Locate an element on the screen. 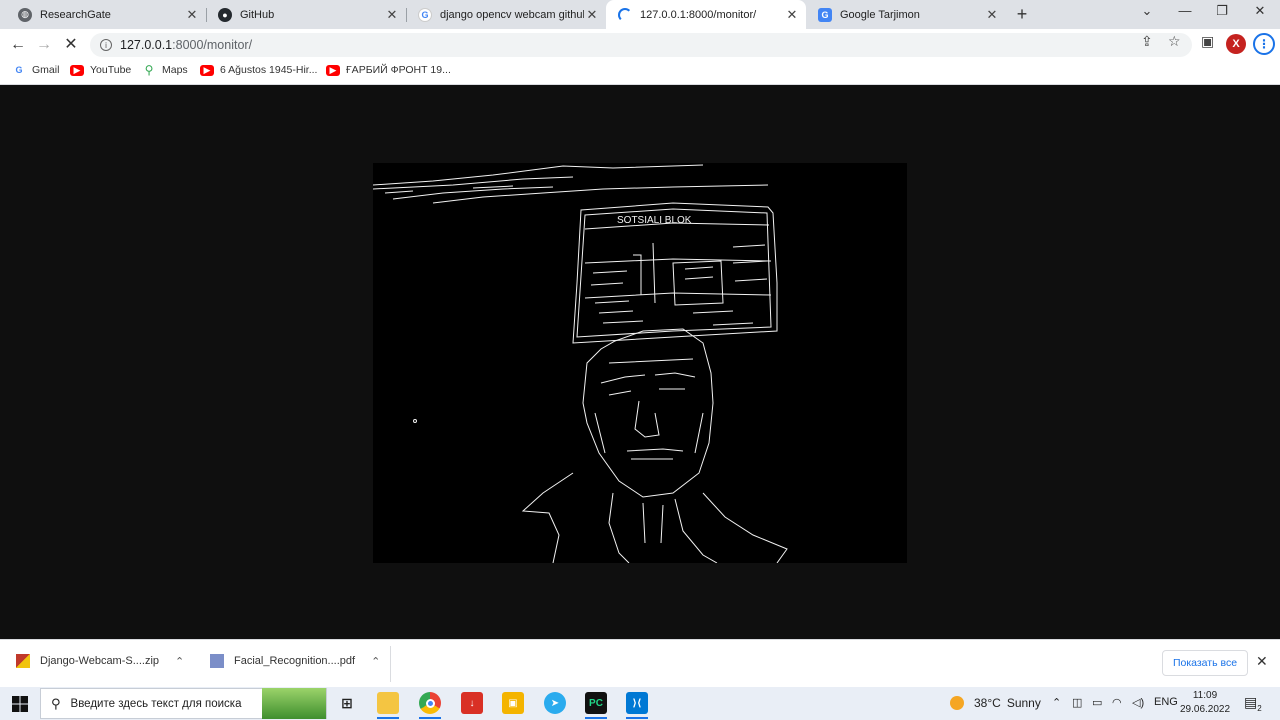 Image resolution: width=1280 pixels, height=720 pixels. tab-title: Google Tarjimon is located at coordinates (880, 14).